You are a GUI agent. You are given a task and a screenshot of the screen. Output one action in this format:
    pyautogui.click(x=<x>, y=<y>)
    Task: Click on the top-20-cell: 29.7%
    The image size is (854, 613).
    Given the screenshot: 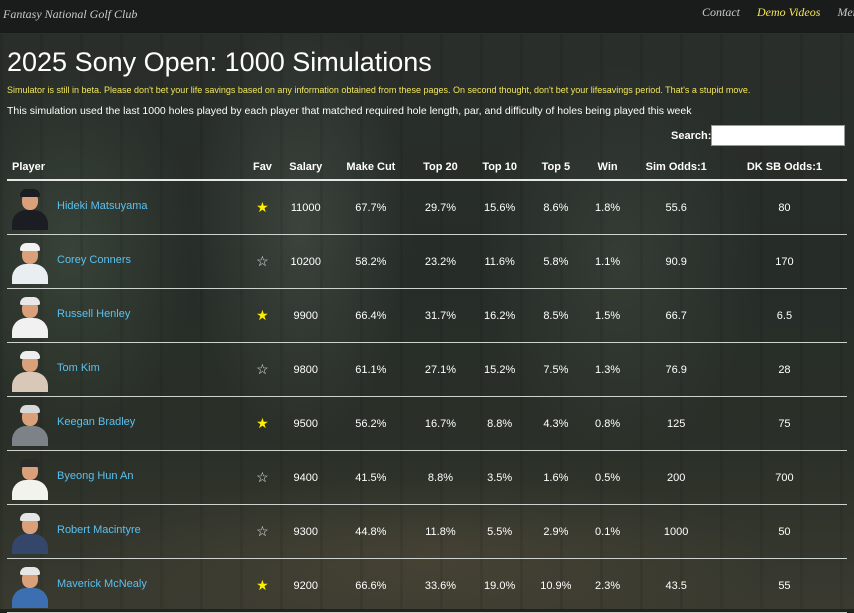 What is the action you would take?
    pyautogui.click(x=440, y=207)
    